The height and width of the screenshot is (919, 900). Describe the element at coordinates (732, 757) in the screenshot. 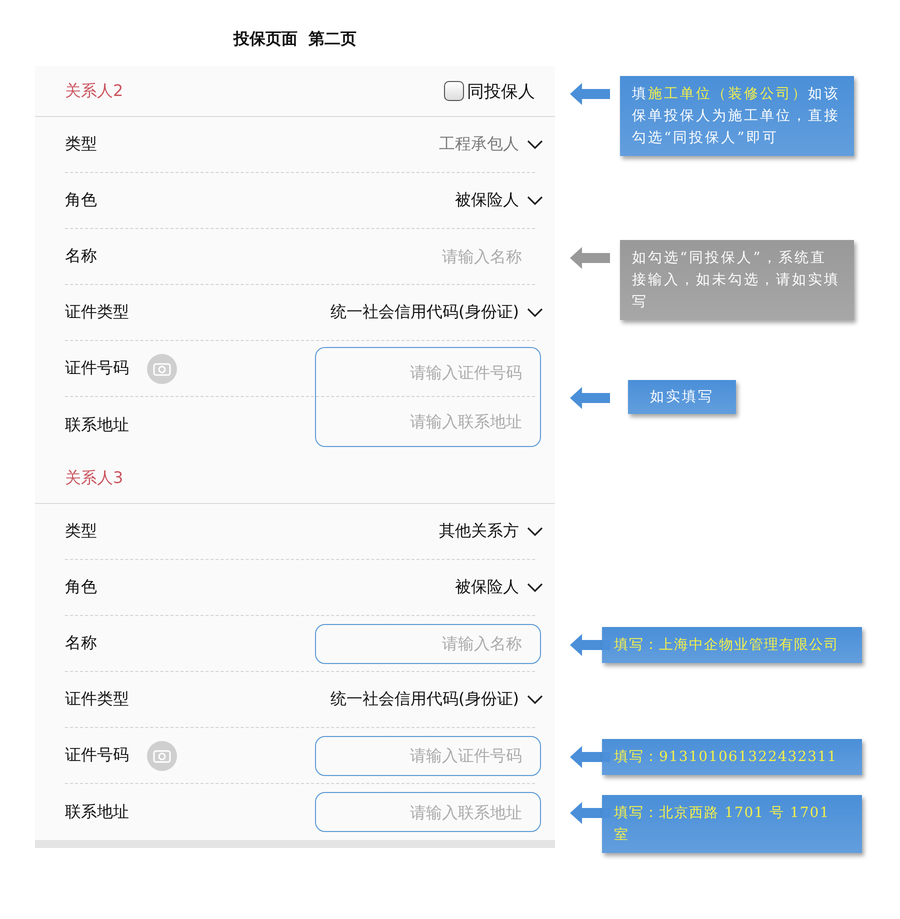

I see `callout-note: 填写：913101061322432311` at that location.